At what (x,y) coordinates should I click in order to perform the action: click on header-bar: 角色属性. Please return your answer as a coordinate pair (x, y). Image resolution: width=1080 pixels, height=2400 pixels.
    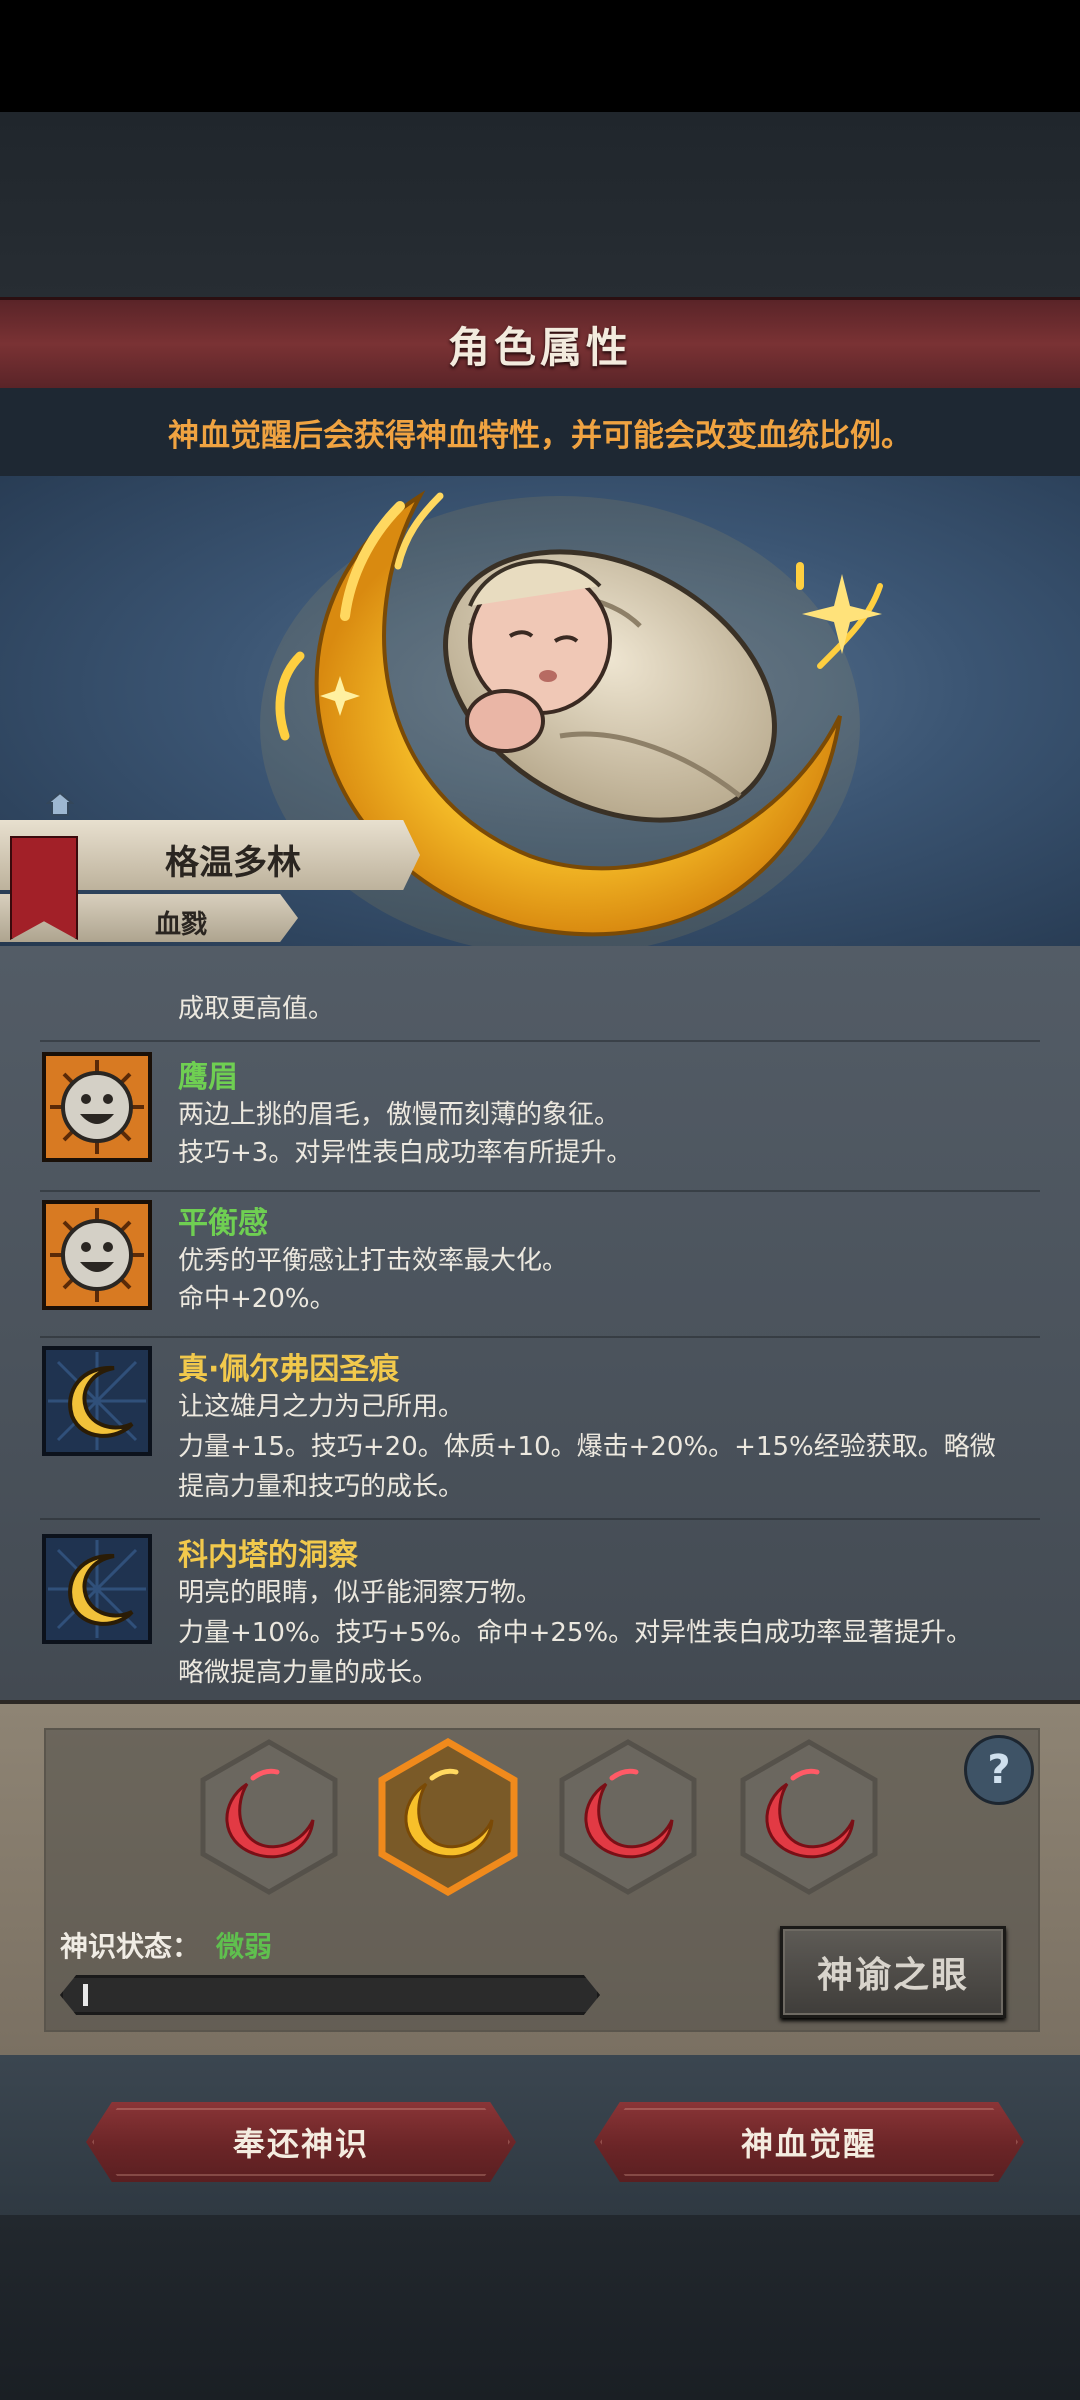
    Looking at the image, I should click on (540, 344).